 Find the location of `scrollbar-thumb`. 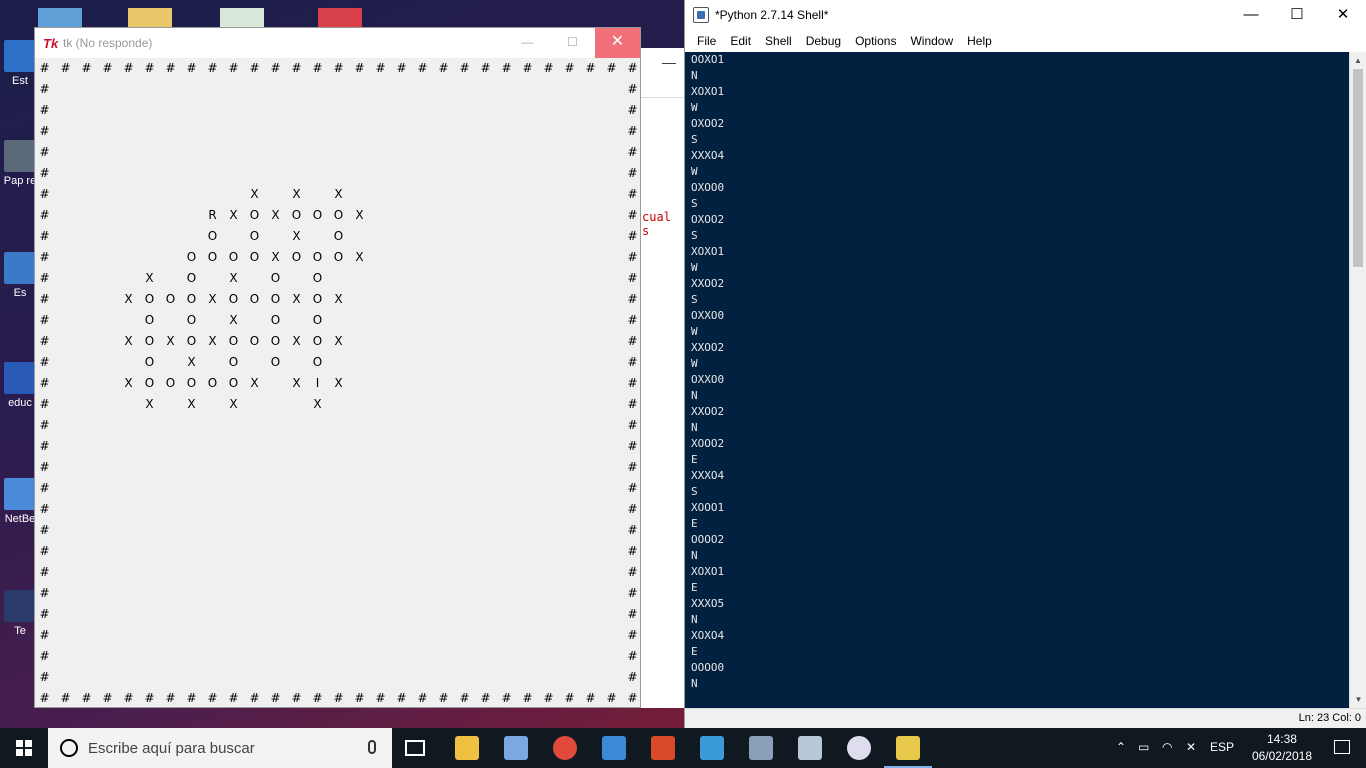

scrollbar-thumb is located at coordinates (1358, 168).